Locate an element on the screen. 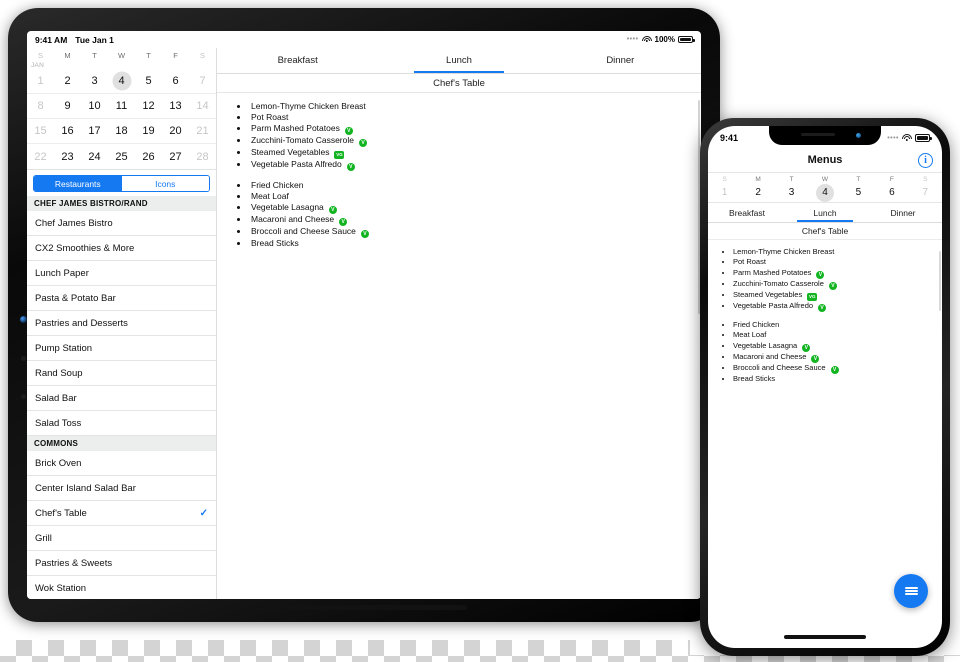  list-item: Pastries and Desserts is located at coordinates (121, 323).